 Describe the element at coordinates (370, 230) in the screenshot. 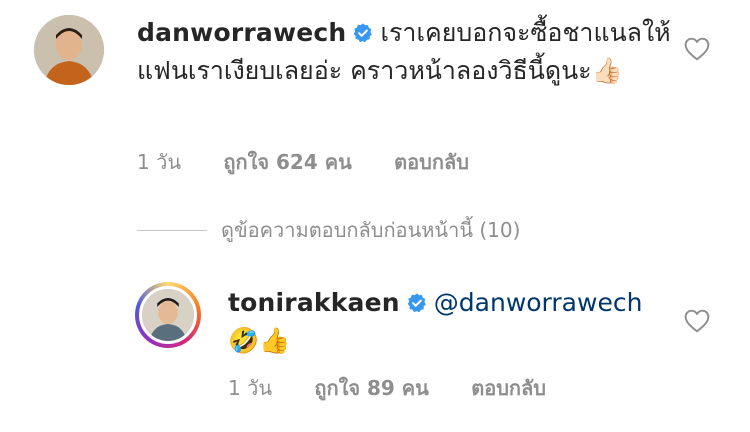

I see `view-replies-label: ดูข้อความตอบกลับก่อนหน้านี้ (10)` at that location.